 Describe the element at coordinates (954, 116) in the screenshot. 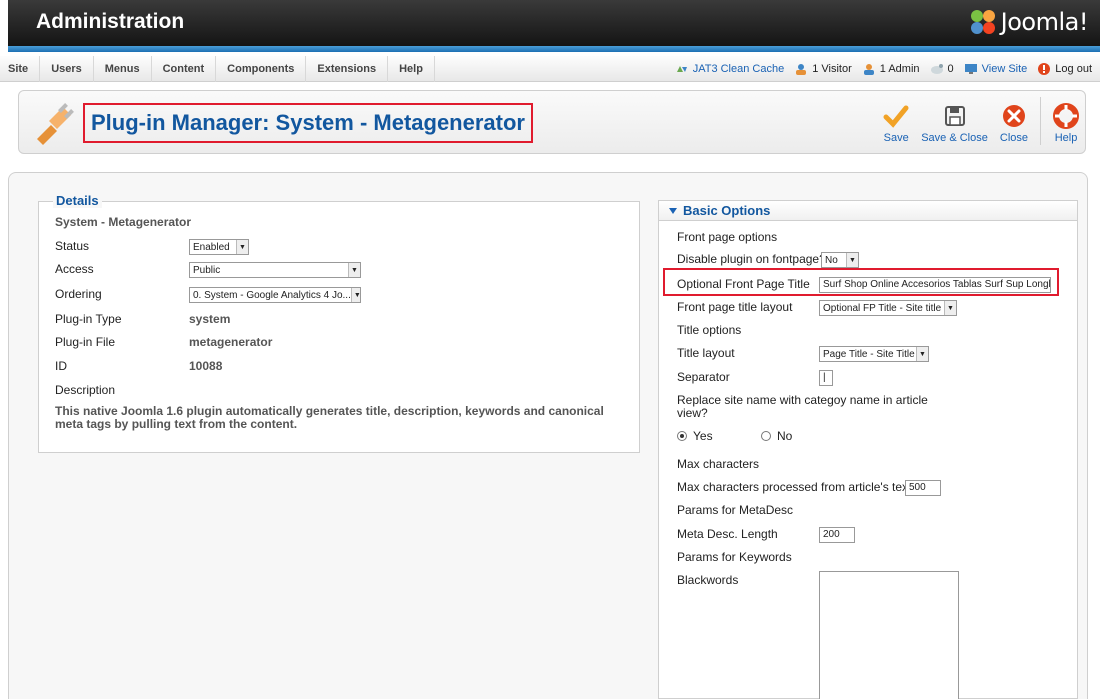

I see `floppy-disk-icon` at that location.